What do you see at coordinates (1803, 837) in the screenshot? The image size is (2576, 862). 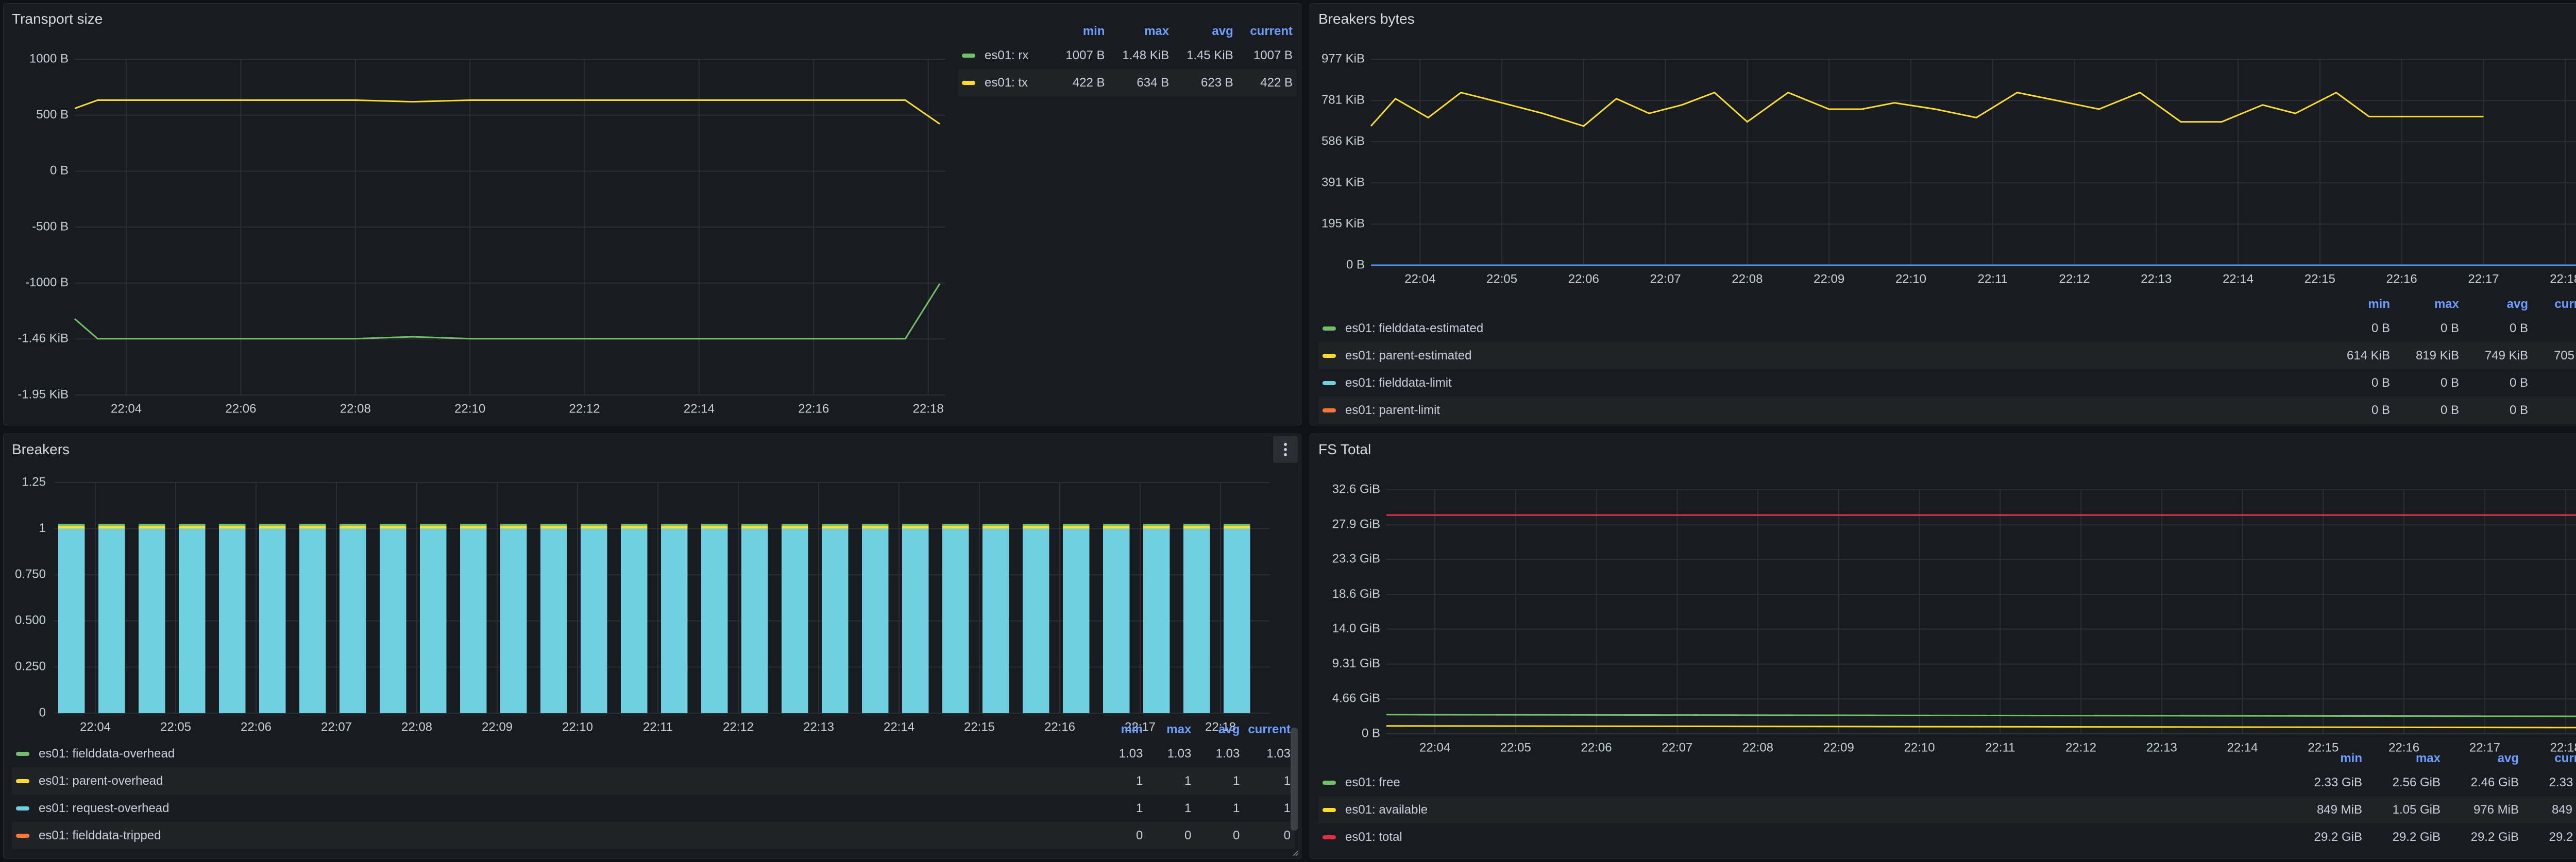 I see `legend-series-name: es01: total` at bounding box center [1803, 837].